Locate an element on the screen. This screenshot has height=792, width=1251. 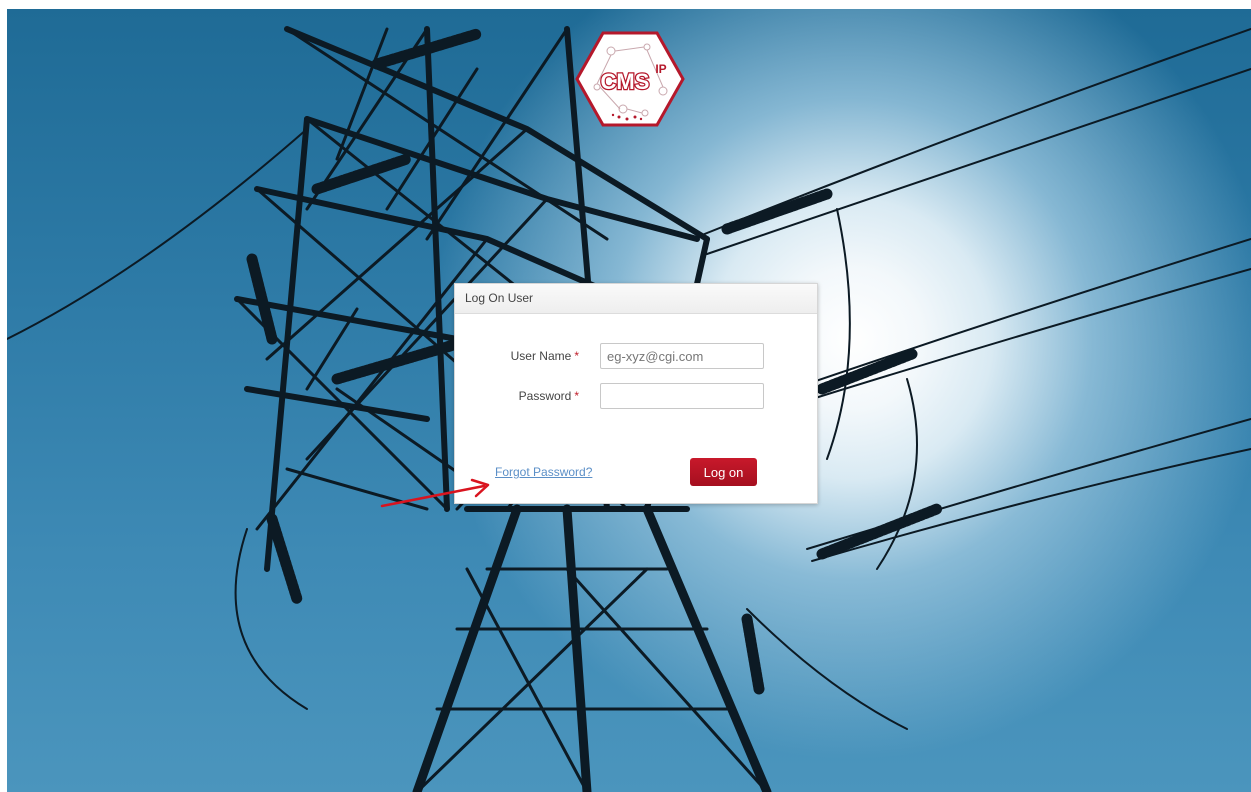
username-row: User Name * is located at coordinates (636, 357).